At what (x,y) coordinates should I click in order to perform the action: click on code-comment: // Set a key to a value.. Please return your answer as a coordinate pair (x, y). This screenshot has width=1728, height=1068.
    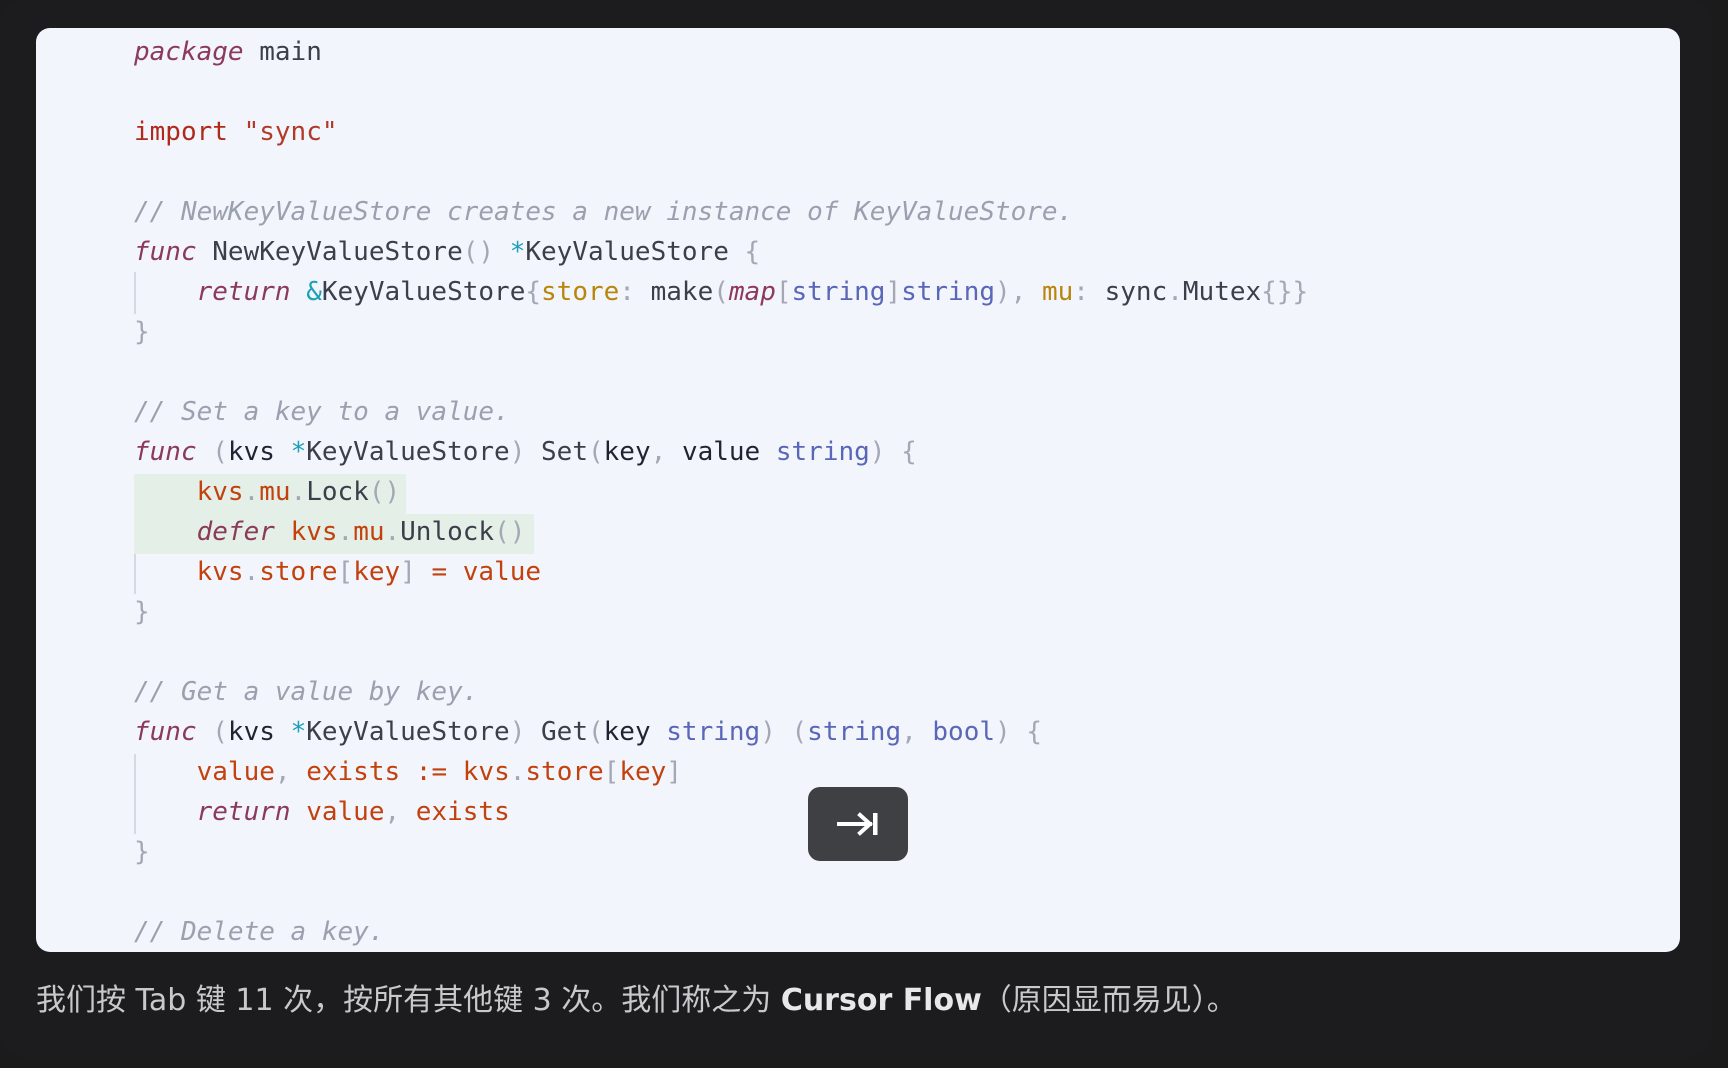
    Looking at the image, I should click on (322, 412).